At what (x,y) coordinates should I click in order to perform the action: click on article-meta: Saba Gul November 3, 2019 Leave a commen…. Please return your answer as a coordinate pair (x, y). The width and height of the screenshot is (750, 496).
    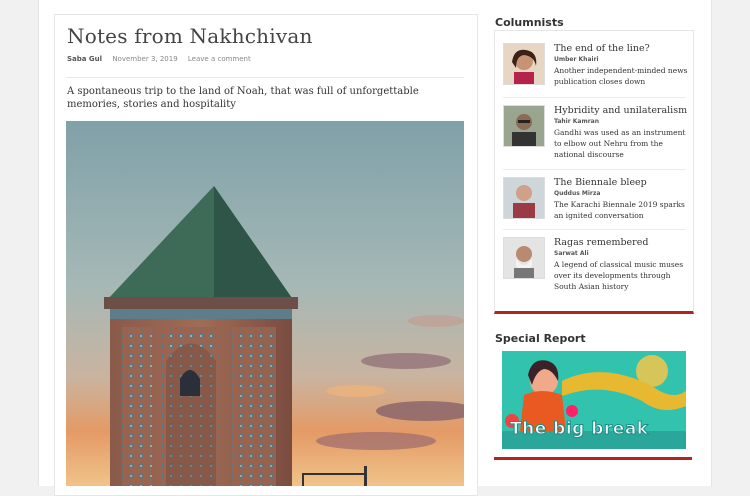
    Looking at the image, I should click on (159, 59).